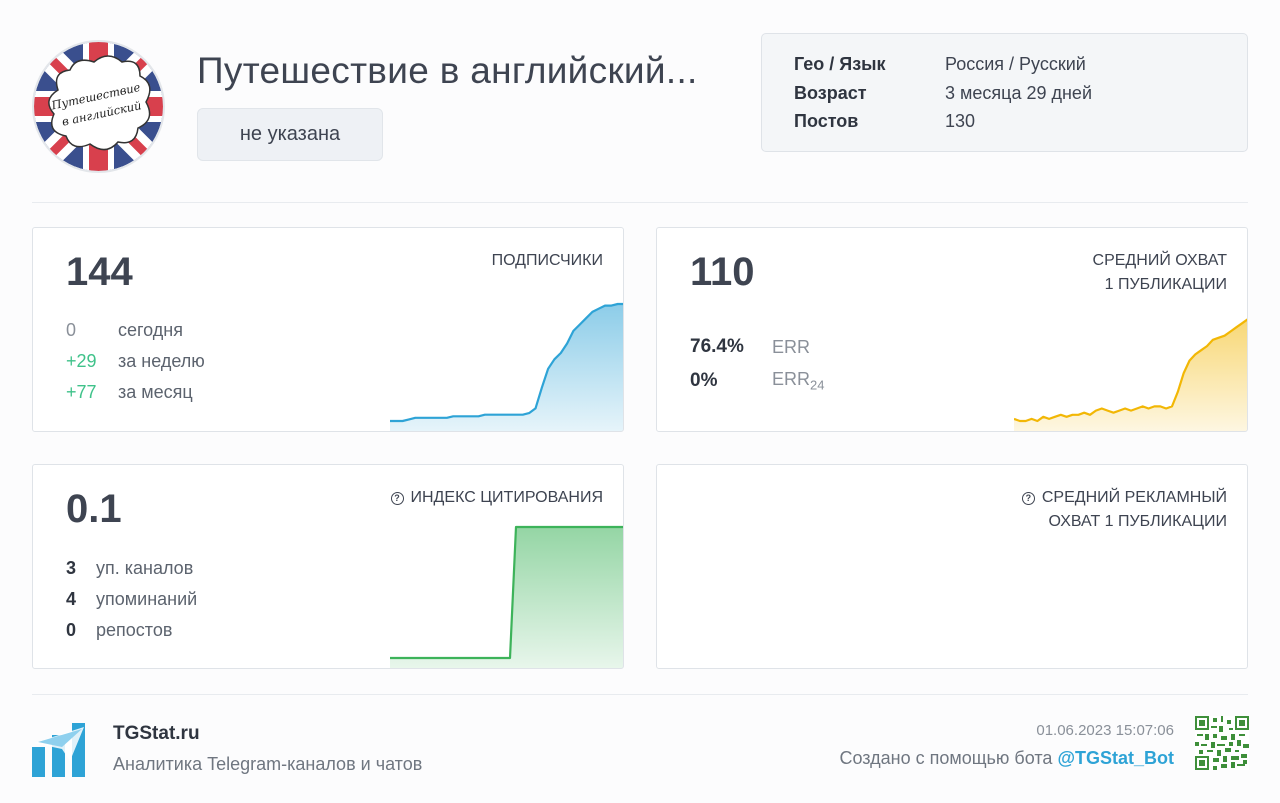  What do you see at coordinates (290, 134) in the screenshot?
I see `category-badge: не указана` at bounding box center [290, 134].